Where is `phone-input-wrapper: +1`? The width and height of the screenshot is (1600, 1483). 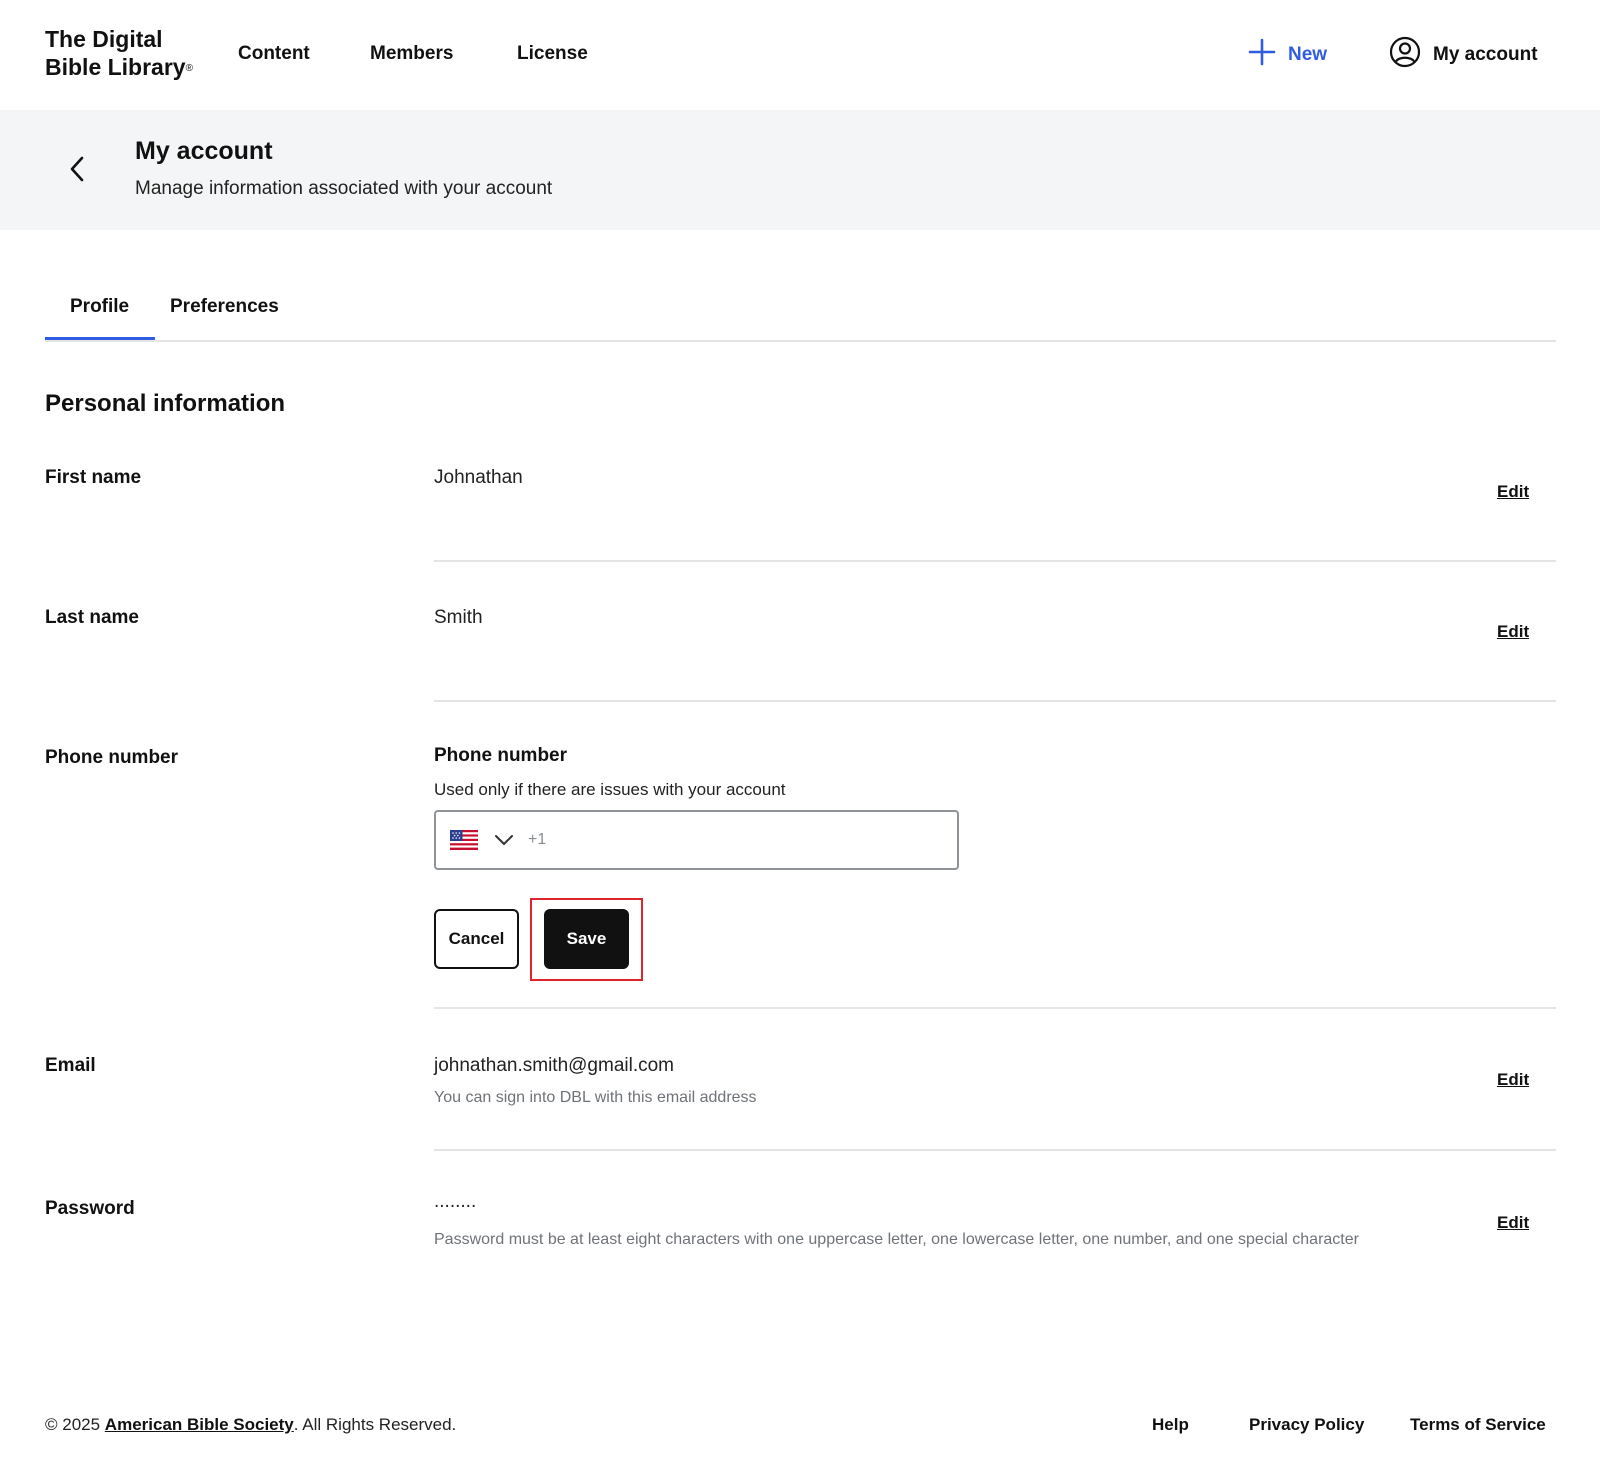 phone-input-wrapper: +1 is located at coordinates (696, 840).